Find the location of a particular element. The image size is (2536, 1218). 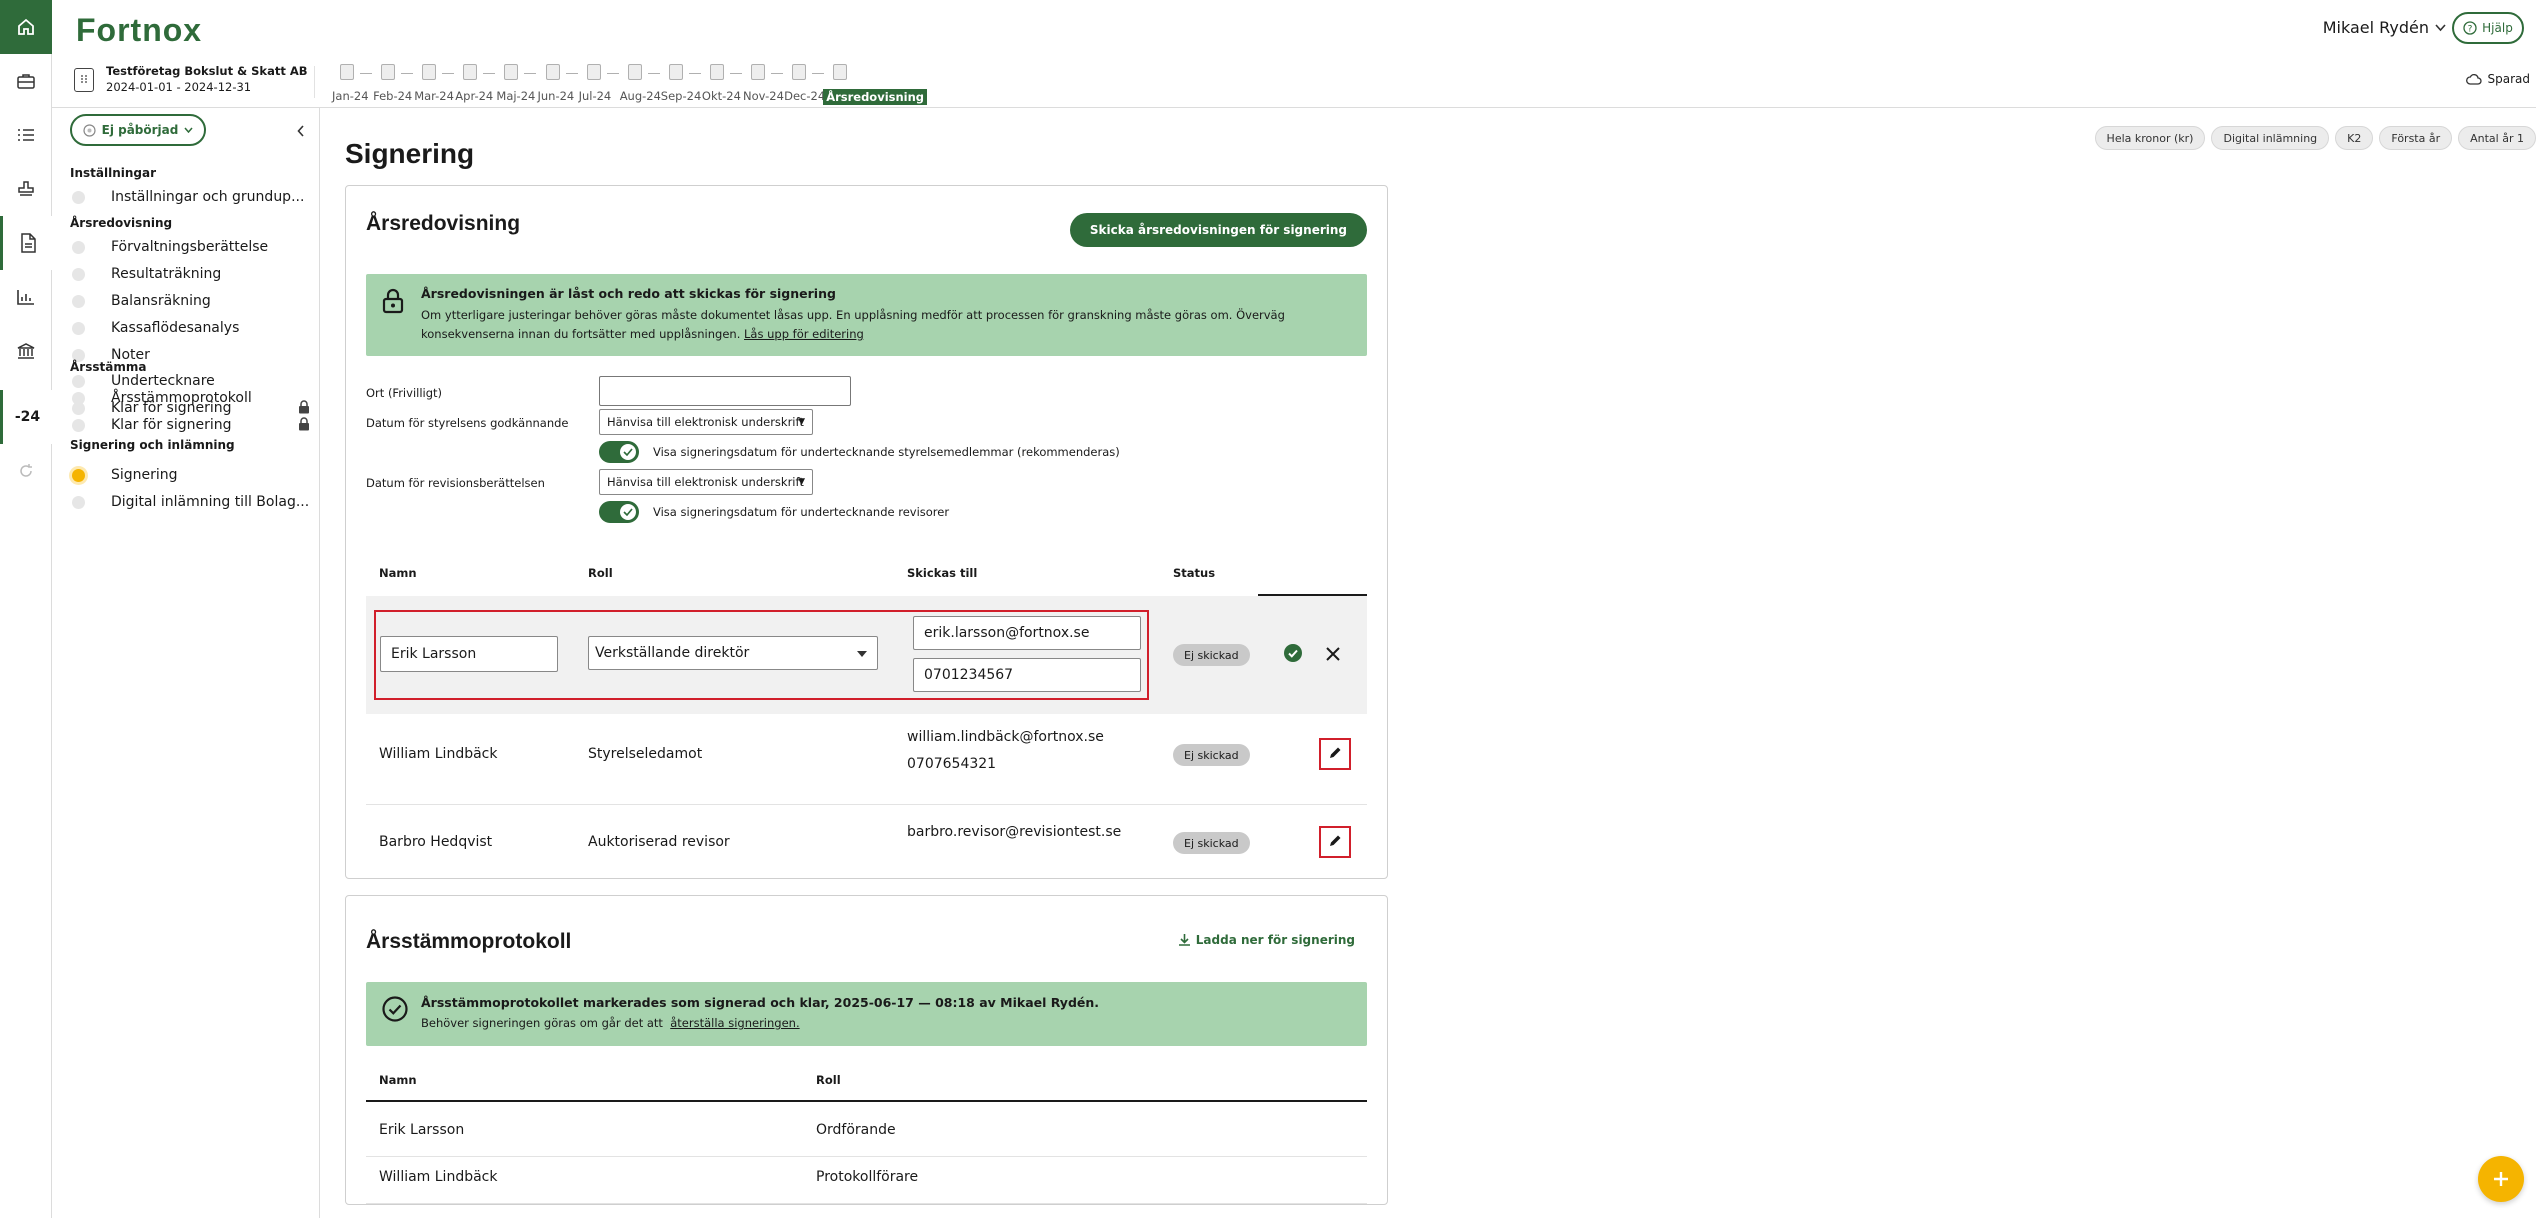

sidebar-item: Klar för signering is located at coordinates (195, 425).